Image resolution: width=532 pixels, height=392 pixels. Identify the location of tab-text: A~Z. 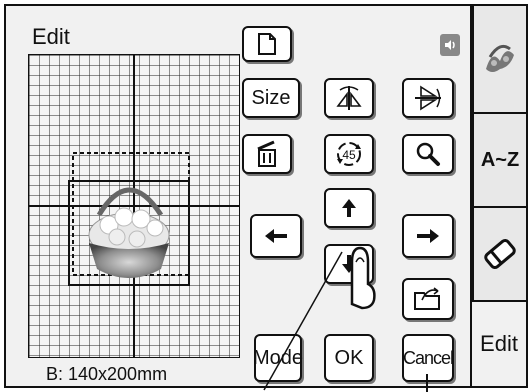
(500, 160).